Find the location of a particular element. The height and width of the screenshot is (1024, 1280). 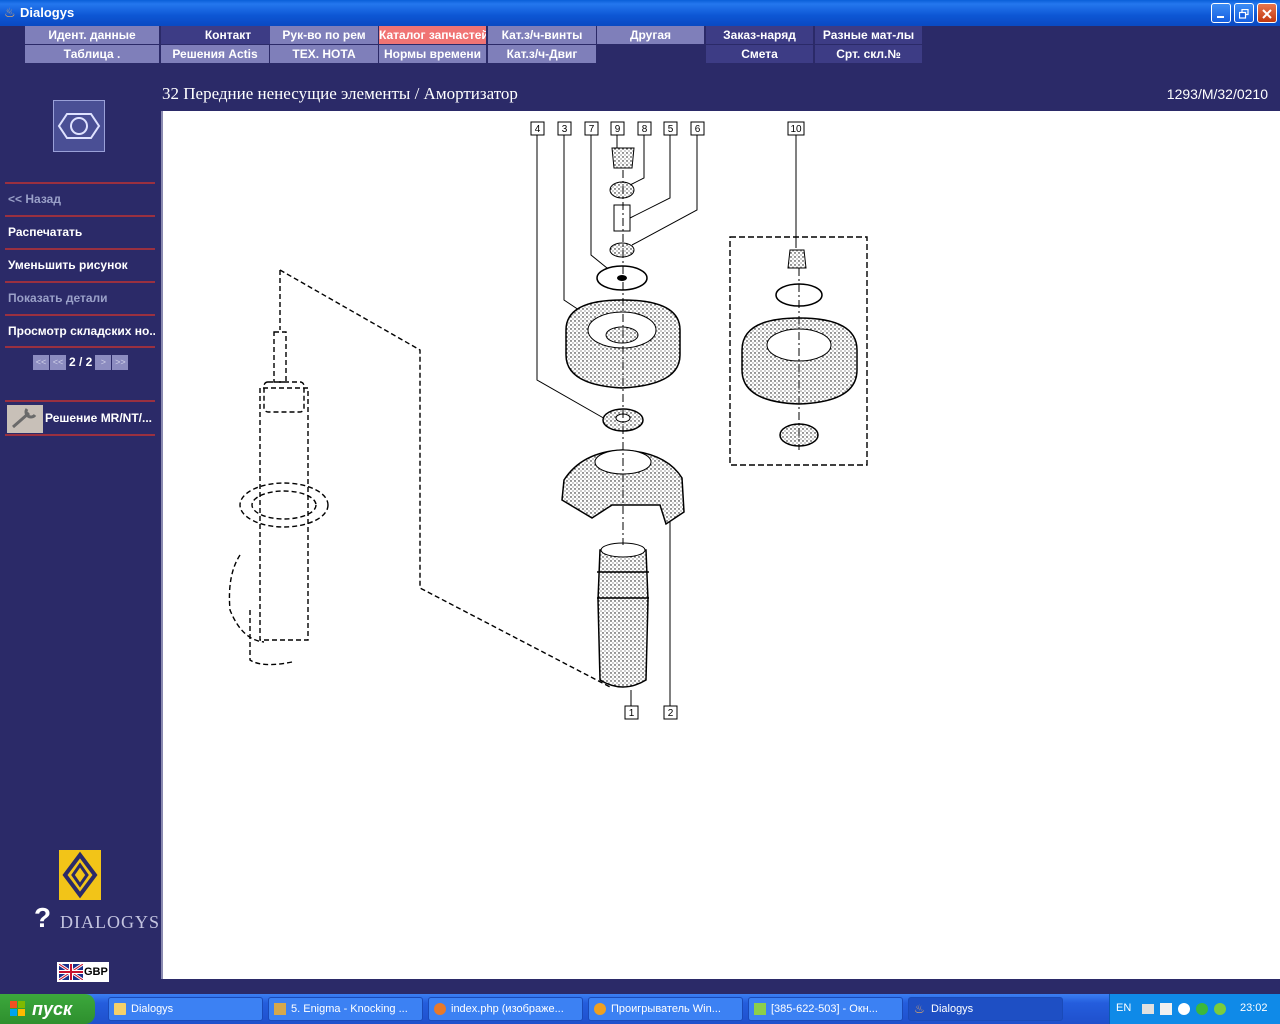

bolt-logo is located at coordinates (79, 126).